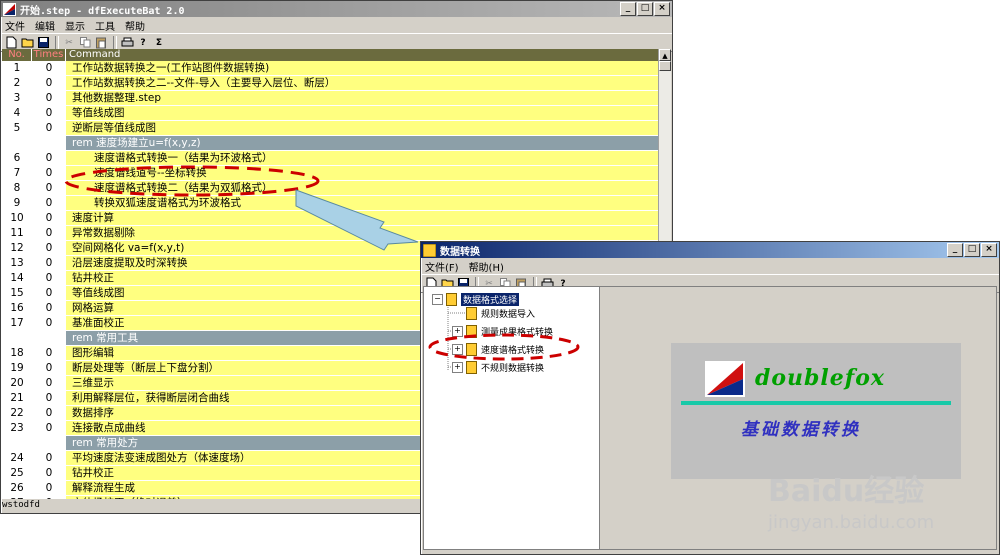 The image size is (1000, 555). I want to click on row-number: 27, so click(17, 497).